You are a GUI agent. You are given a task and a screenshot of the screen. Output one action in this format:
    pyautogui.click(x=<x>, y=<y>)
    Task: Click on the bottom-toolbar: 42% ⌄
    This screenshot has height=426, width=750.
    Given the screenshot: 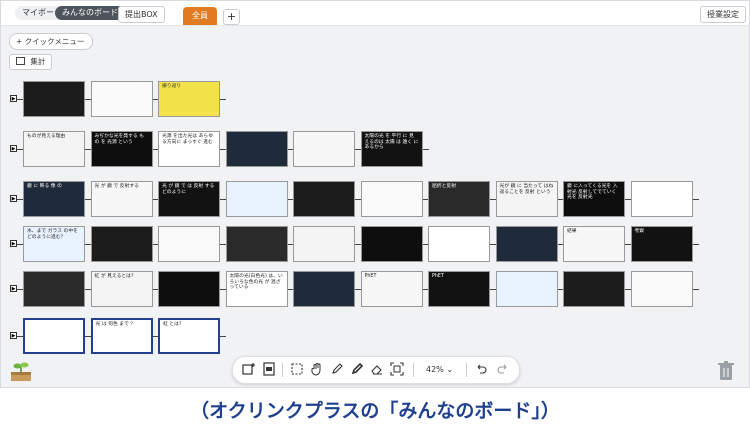 What is the action you would take?
    pyautogui.click(x=376, y=370)
    